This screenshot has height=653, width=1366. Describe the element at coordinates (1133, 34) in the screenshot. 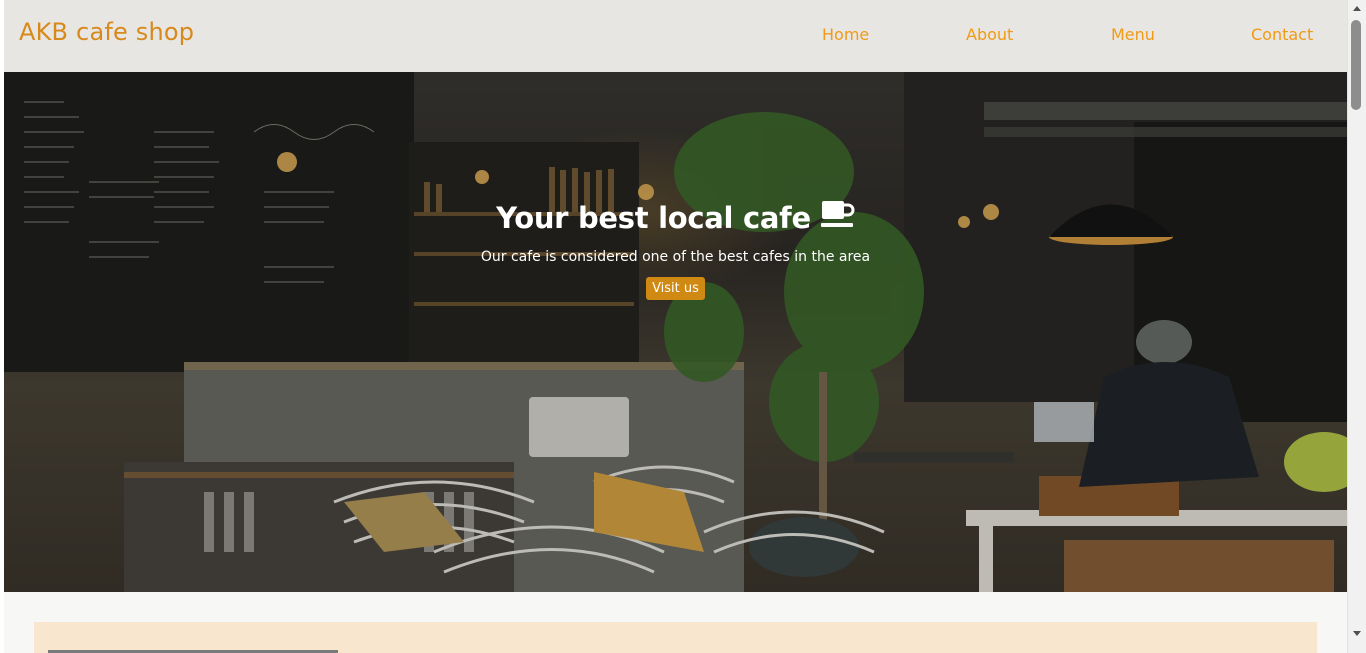

I see `nav-link-menu: Menu` at that location.